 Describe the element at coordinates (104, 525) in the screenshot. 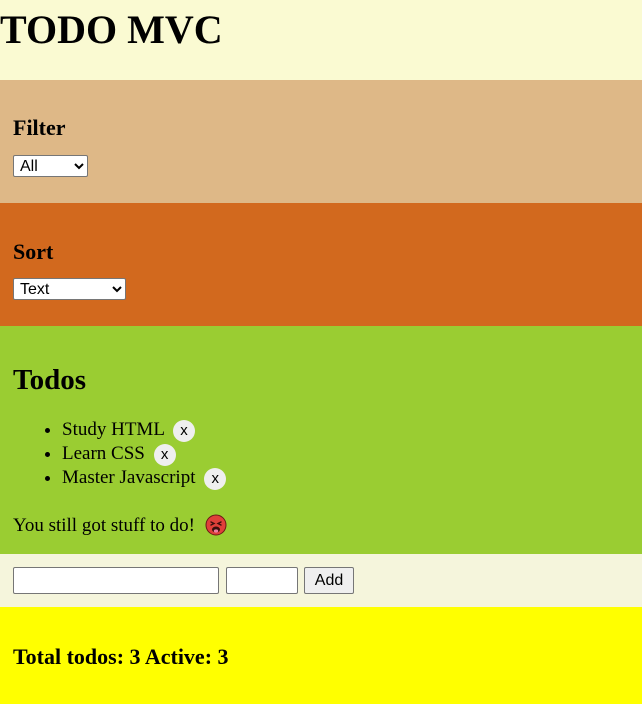

I see `status-text: You still got stuff to do!` at that location.